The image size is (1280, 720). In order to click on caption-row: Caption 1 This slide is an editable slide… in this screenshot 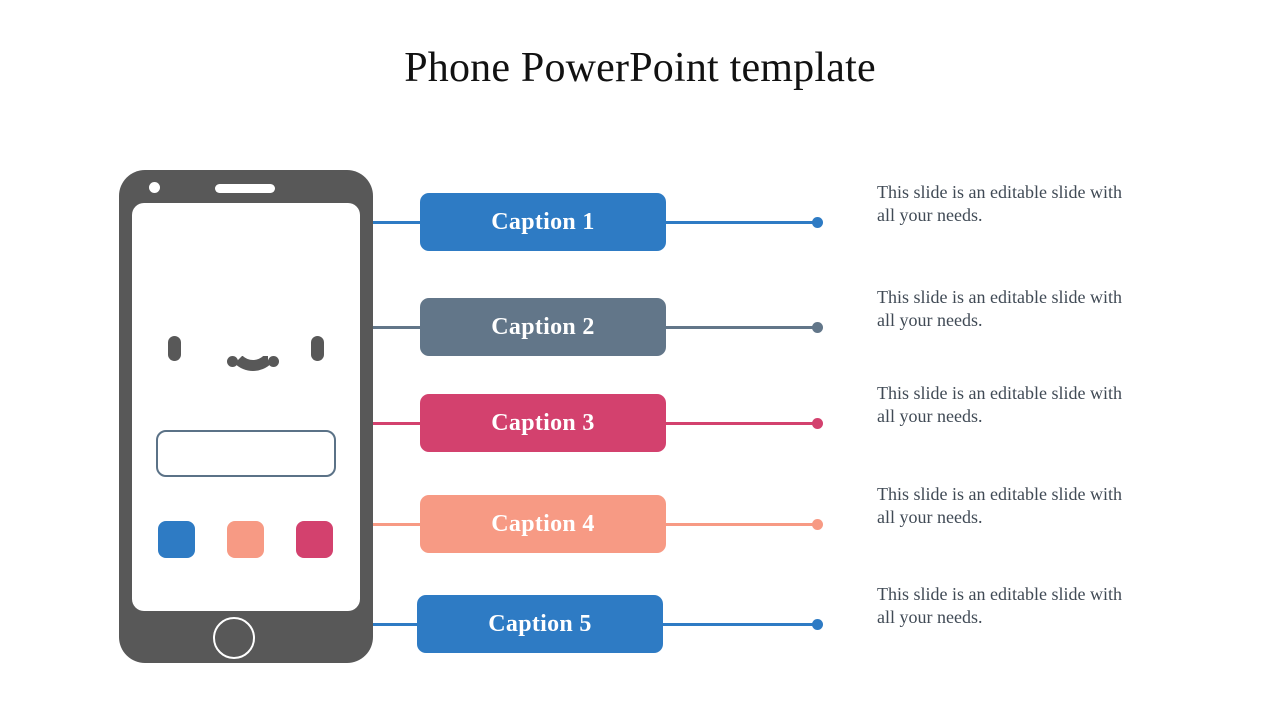, I will do `click(640, 217)`.